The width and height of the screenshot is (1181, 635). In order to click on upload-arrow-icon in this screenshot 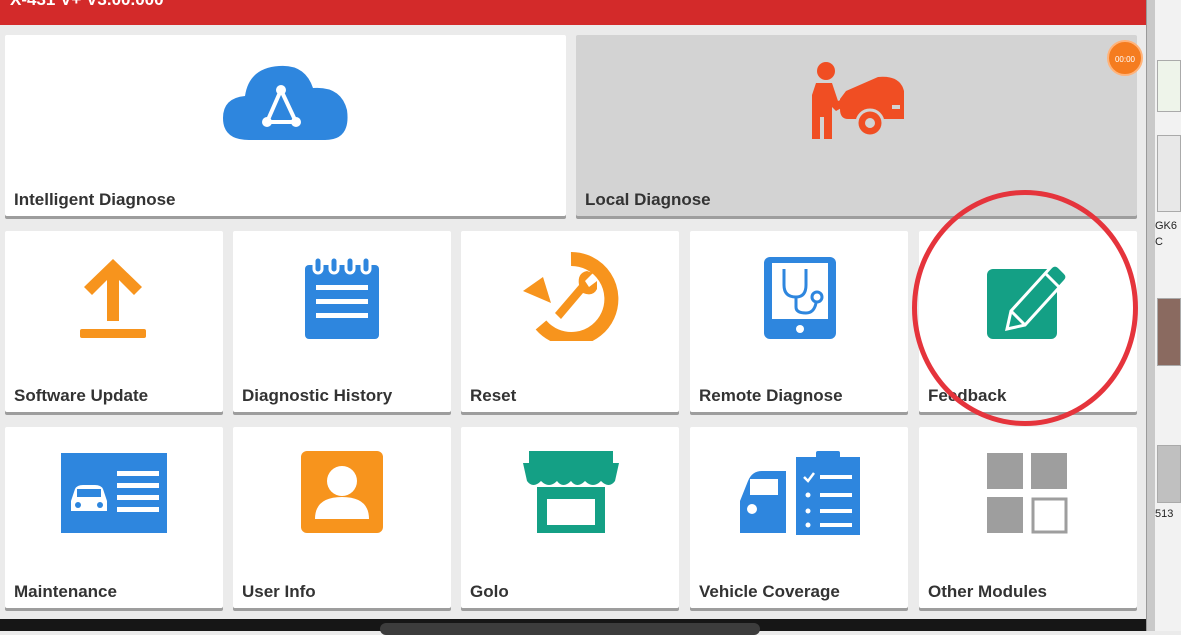, I will do `click(113, 298)`.